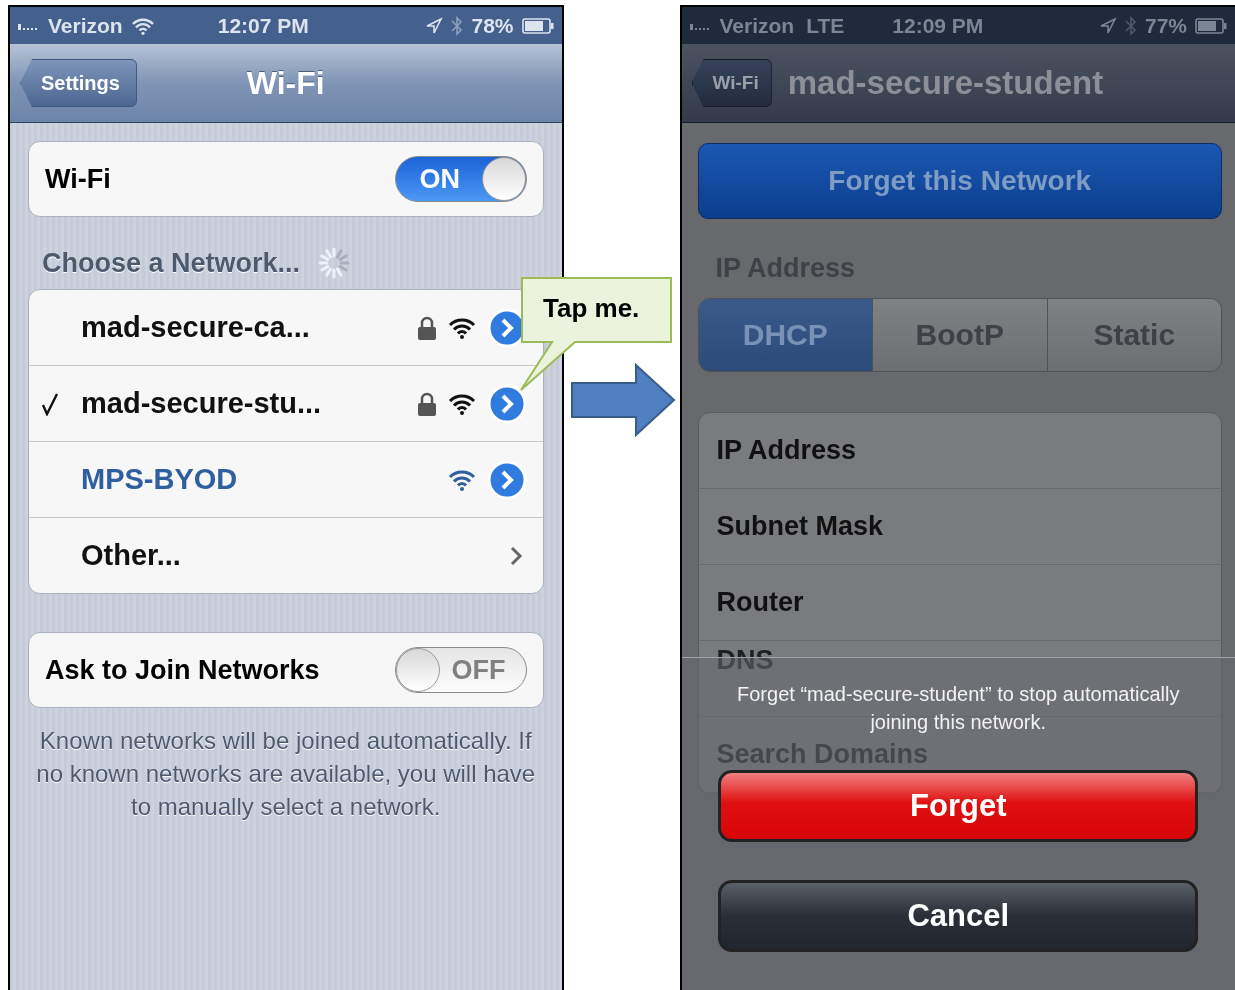 This screenshot has height=990, width=1235. Describe the element at coordinates (785, 335) in the screenshot. I see `segment-tab: DHCP` at that location.